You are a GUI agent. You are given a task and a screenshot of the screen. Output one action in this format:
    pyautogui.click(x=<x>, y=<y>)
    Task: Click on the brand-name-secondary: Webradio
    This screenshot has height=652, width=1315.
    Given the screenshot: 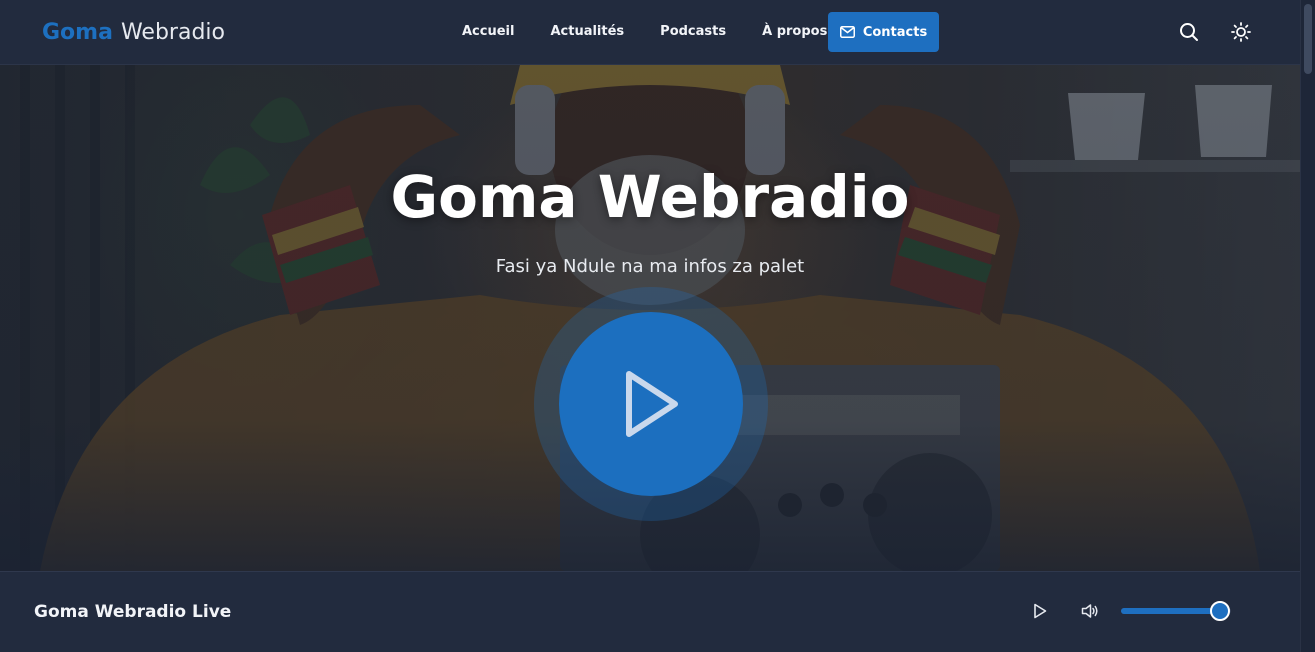 What is the action you would take?
    pyautogui.click(x=172, y=32)
    